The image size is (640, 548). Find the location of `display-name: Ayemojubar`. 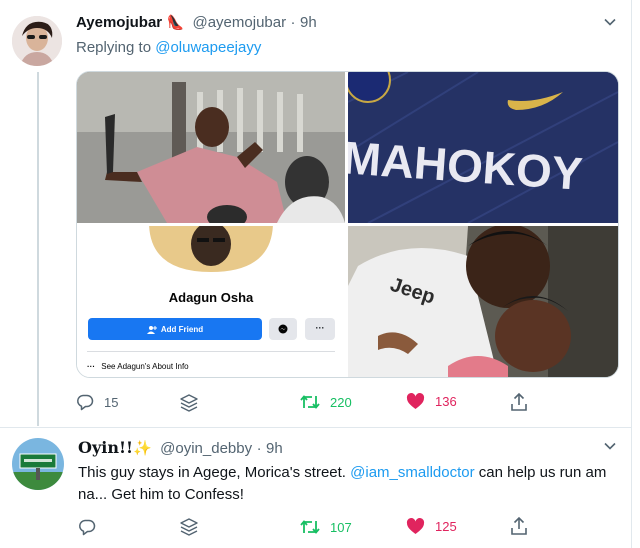

display-name: Ayemojubar is located at coordinates (119, 22).